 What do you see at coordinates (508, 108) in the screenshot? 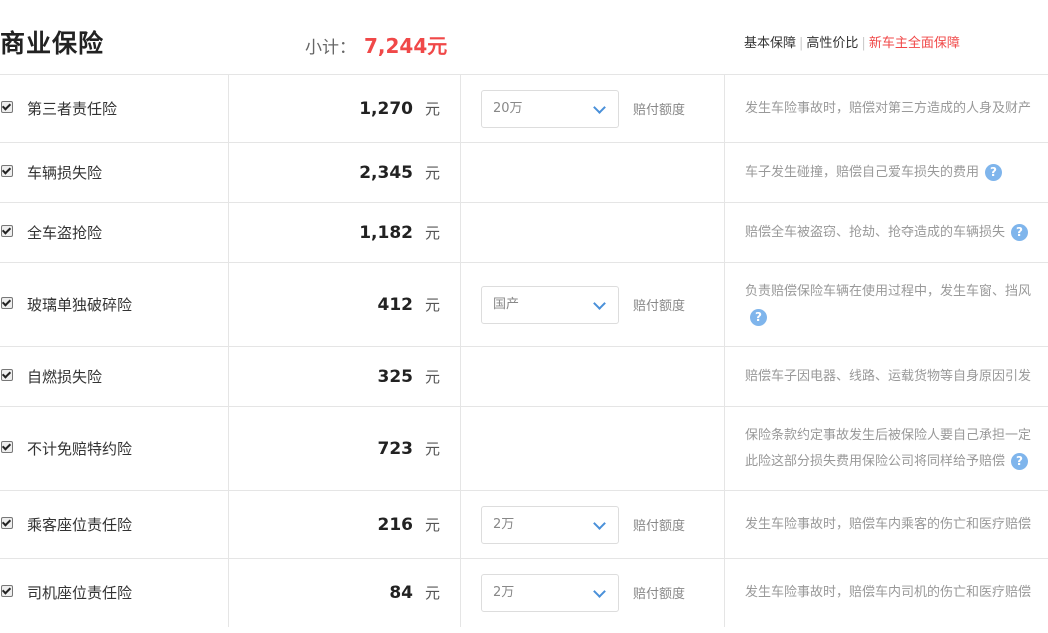
I see `coverage-select-value: 20万` at bounding box center [508, 108].